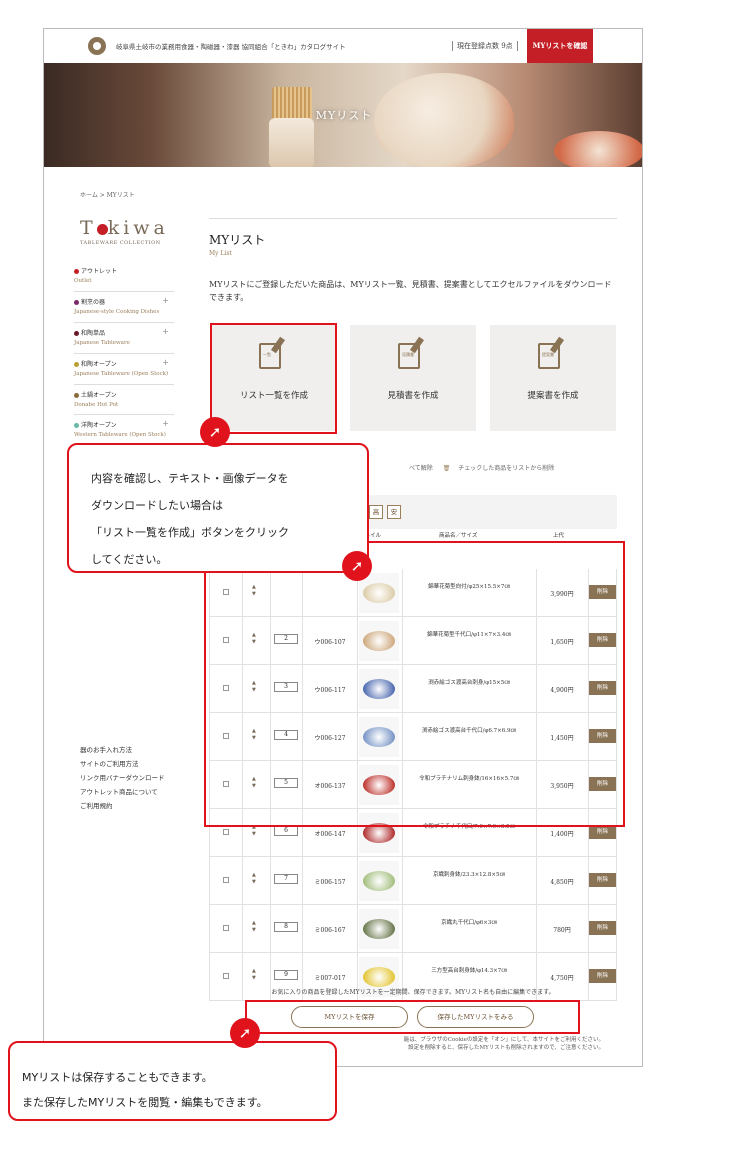 This screenshot has width=750, height=1150. What do you see at coordinates (469, 923) in the screenshot?
I see `product-name: 京織丸千代口/φ6×3㎝` at bounding box center [469, 923].